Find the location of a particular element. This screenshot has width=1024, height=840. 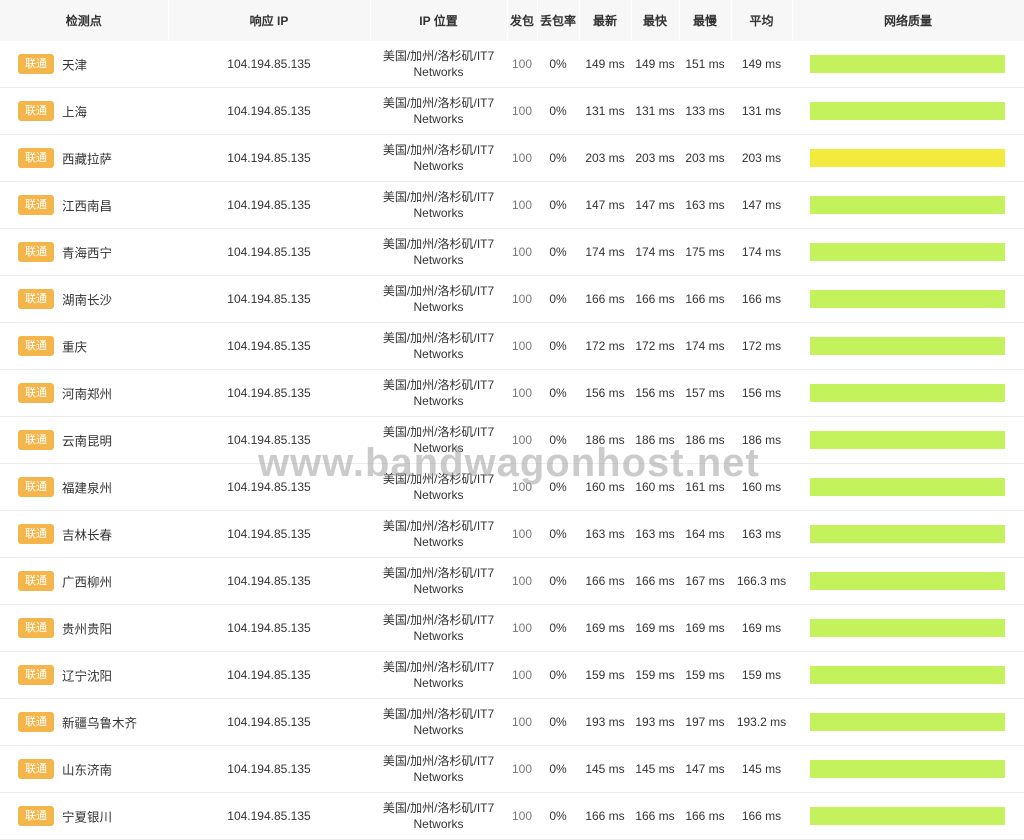

cell-slowest: 186 ms is located at coordinates (705, 440).